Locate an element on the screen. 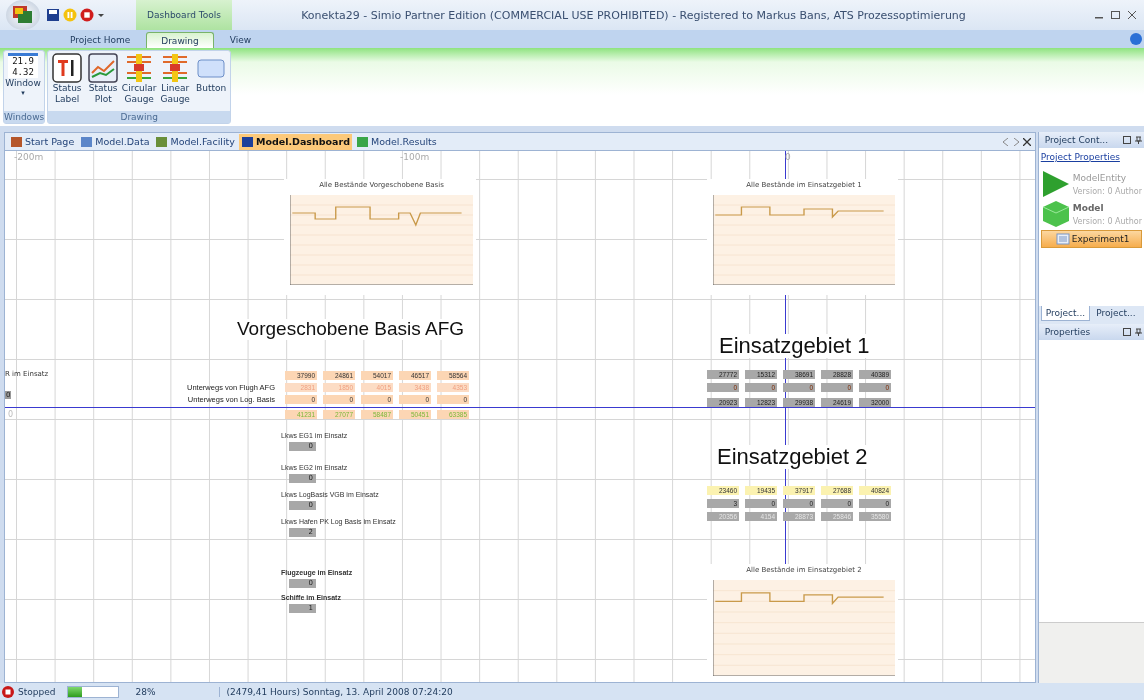 This screenshot has height=700, width=1144. document-tab: Model.Data is located at coordinates (115, 141).